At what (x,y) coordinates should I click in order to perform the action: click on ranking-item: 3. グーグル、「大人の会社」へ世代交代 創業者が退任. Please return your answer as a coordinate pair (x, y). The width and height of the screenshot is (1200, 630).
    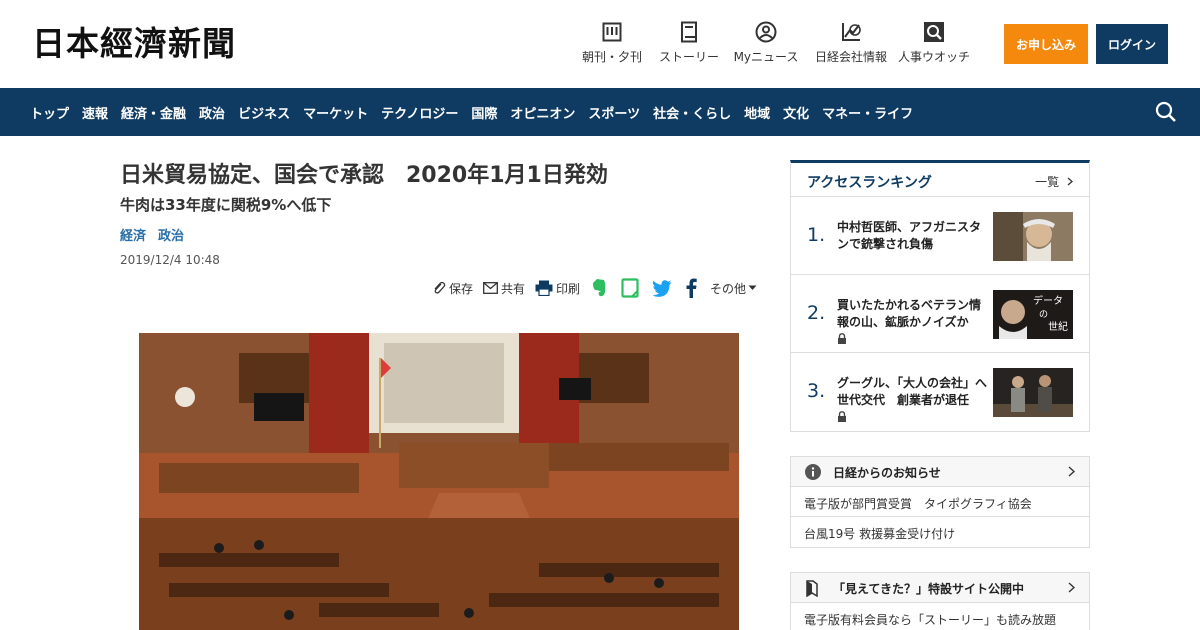
    Looking at the image, I should click on (940, 392).